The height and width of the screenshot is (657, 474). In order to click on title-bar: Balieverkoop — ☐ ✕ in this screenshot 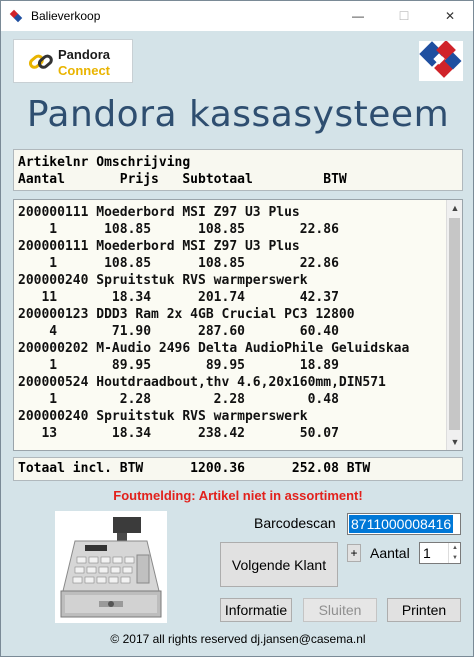, I will do `click(237, 16)`.